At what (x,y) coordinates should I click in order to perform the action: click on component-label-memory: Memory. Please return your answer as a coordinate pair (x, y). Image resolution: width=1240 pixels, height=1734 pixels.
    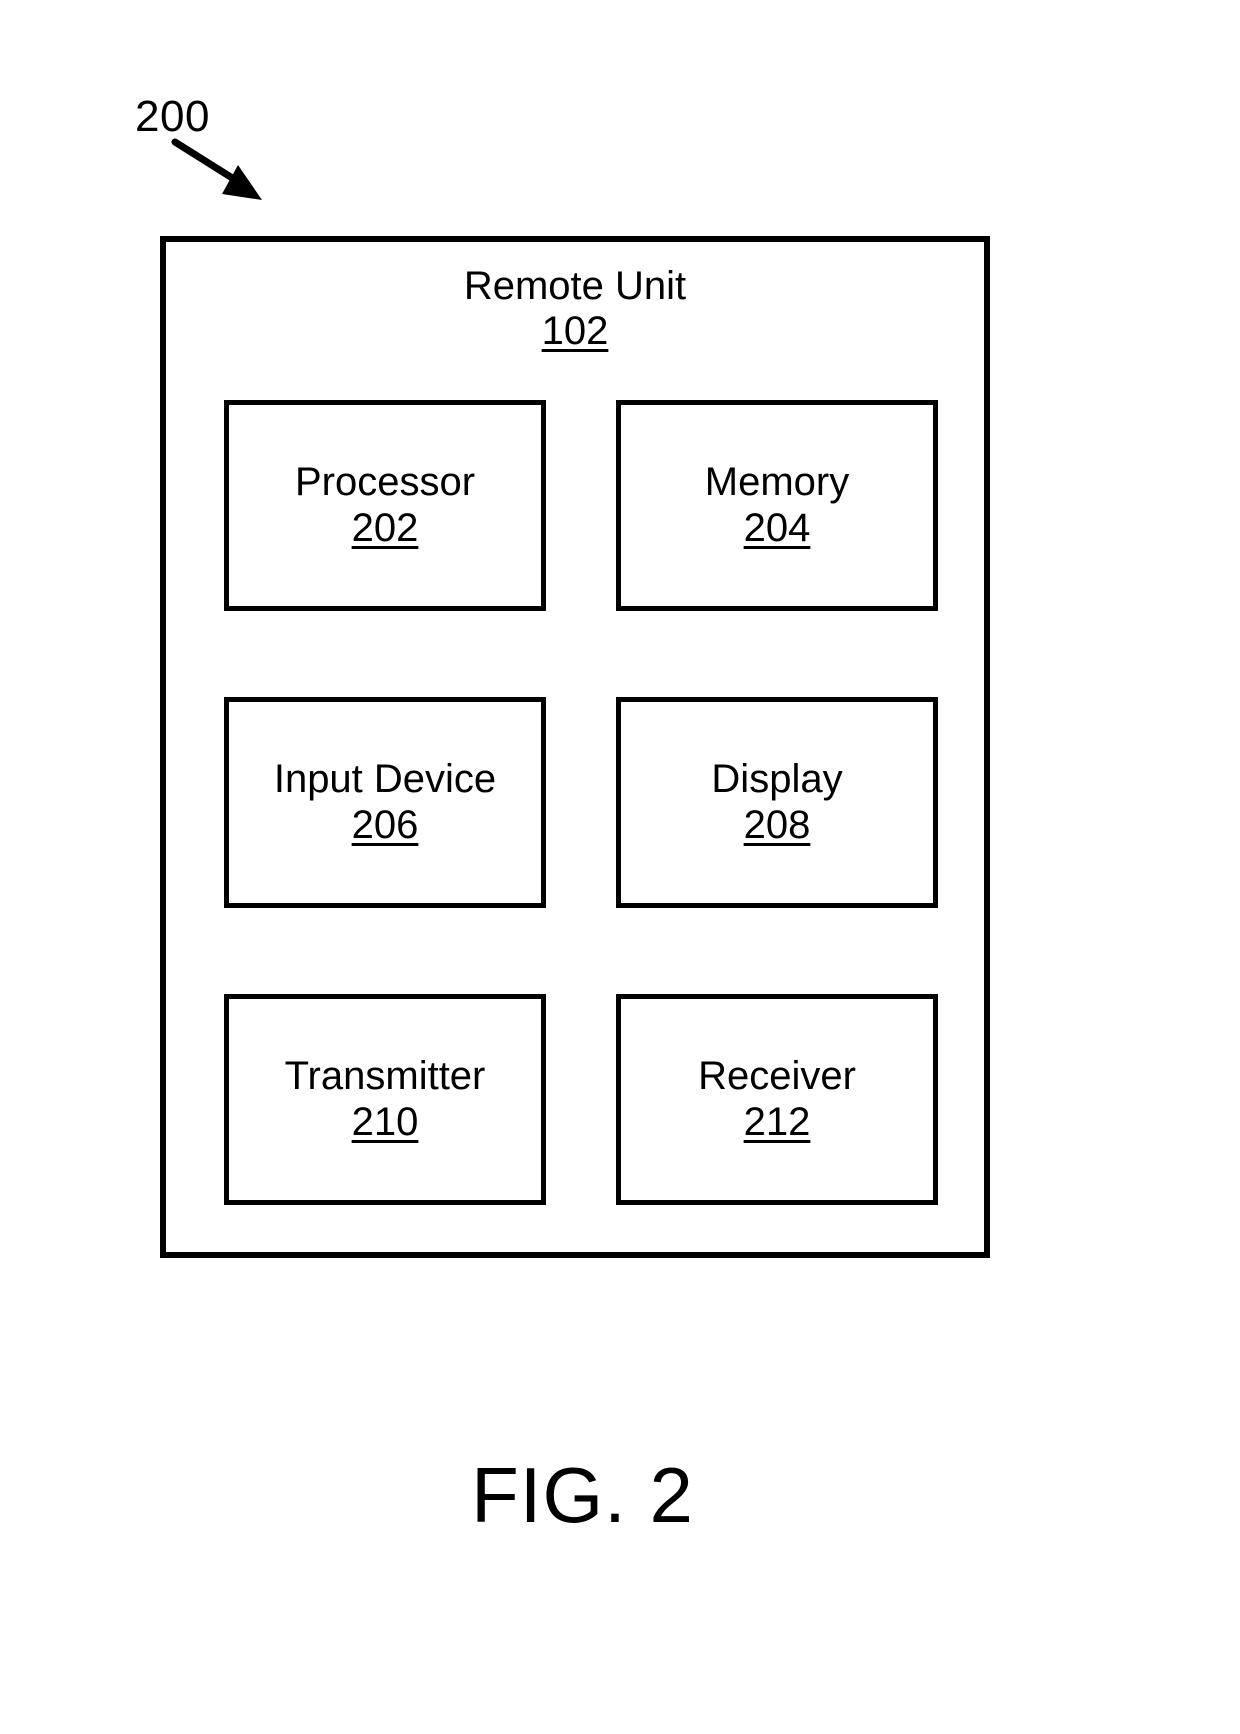
    Looking at the image, I should click on (777, 481).